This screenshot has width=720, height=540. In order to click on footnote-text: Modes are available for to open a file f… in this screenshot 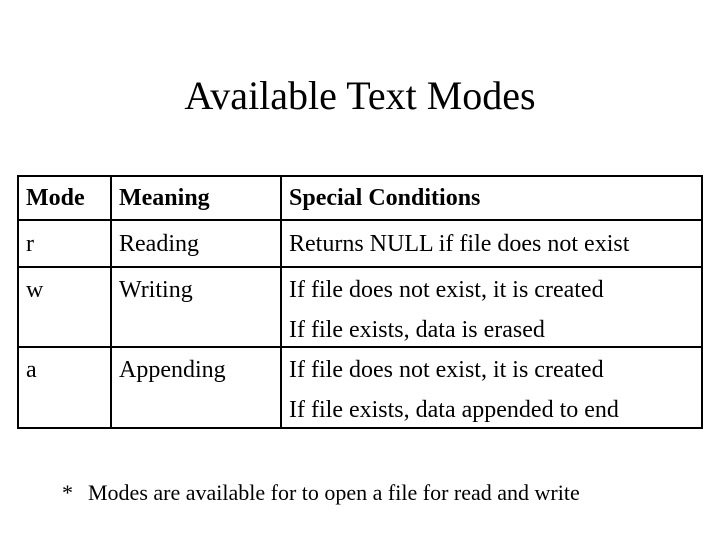, I will do `click(334, 492)`.